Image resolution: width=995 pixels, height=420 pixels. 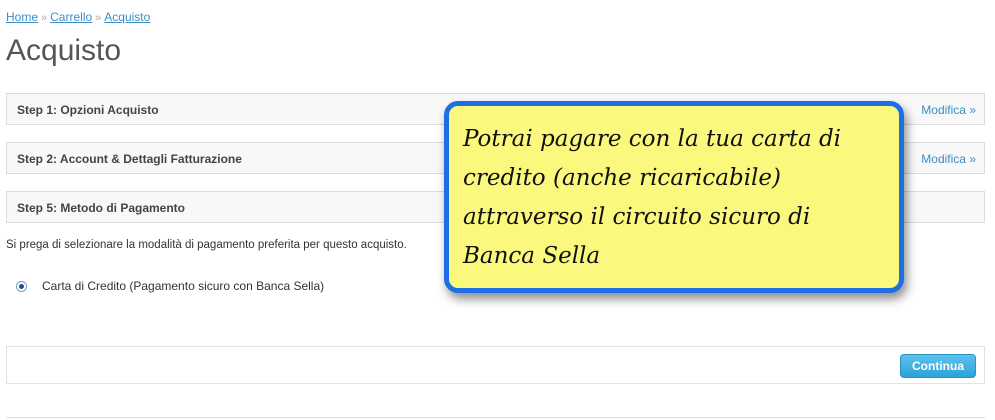 What do you see at coordinates (101, 208) in the screenshot?
I see `step-title: Step 5: Metodo di Pagamento` at bounding box center [101, 208].